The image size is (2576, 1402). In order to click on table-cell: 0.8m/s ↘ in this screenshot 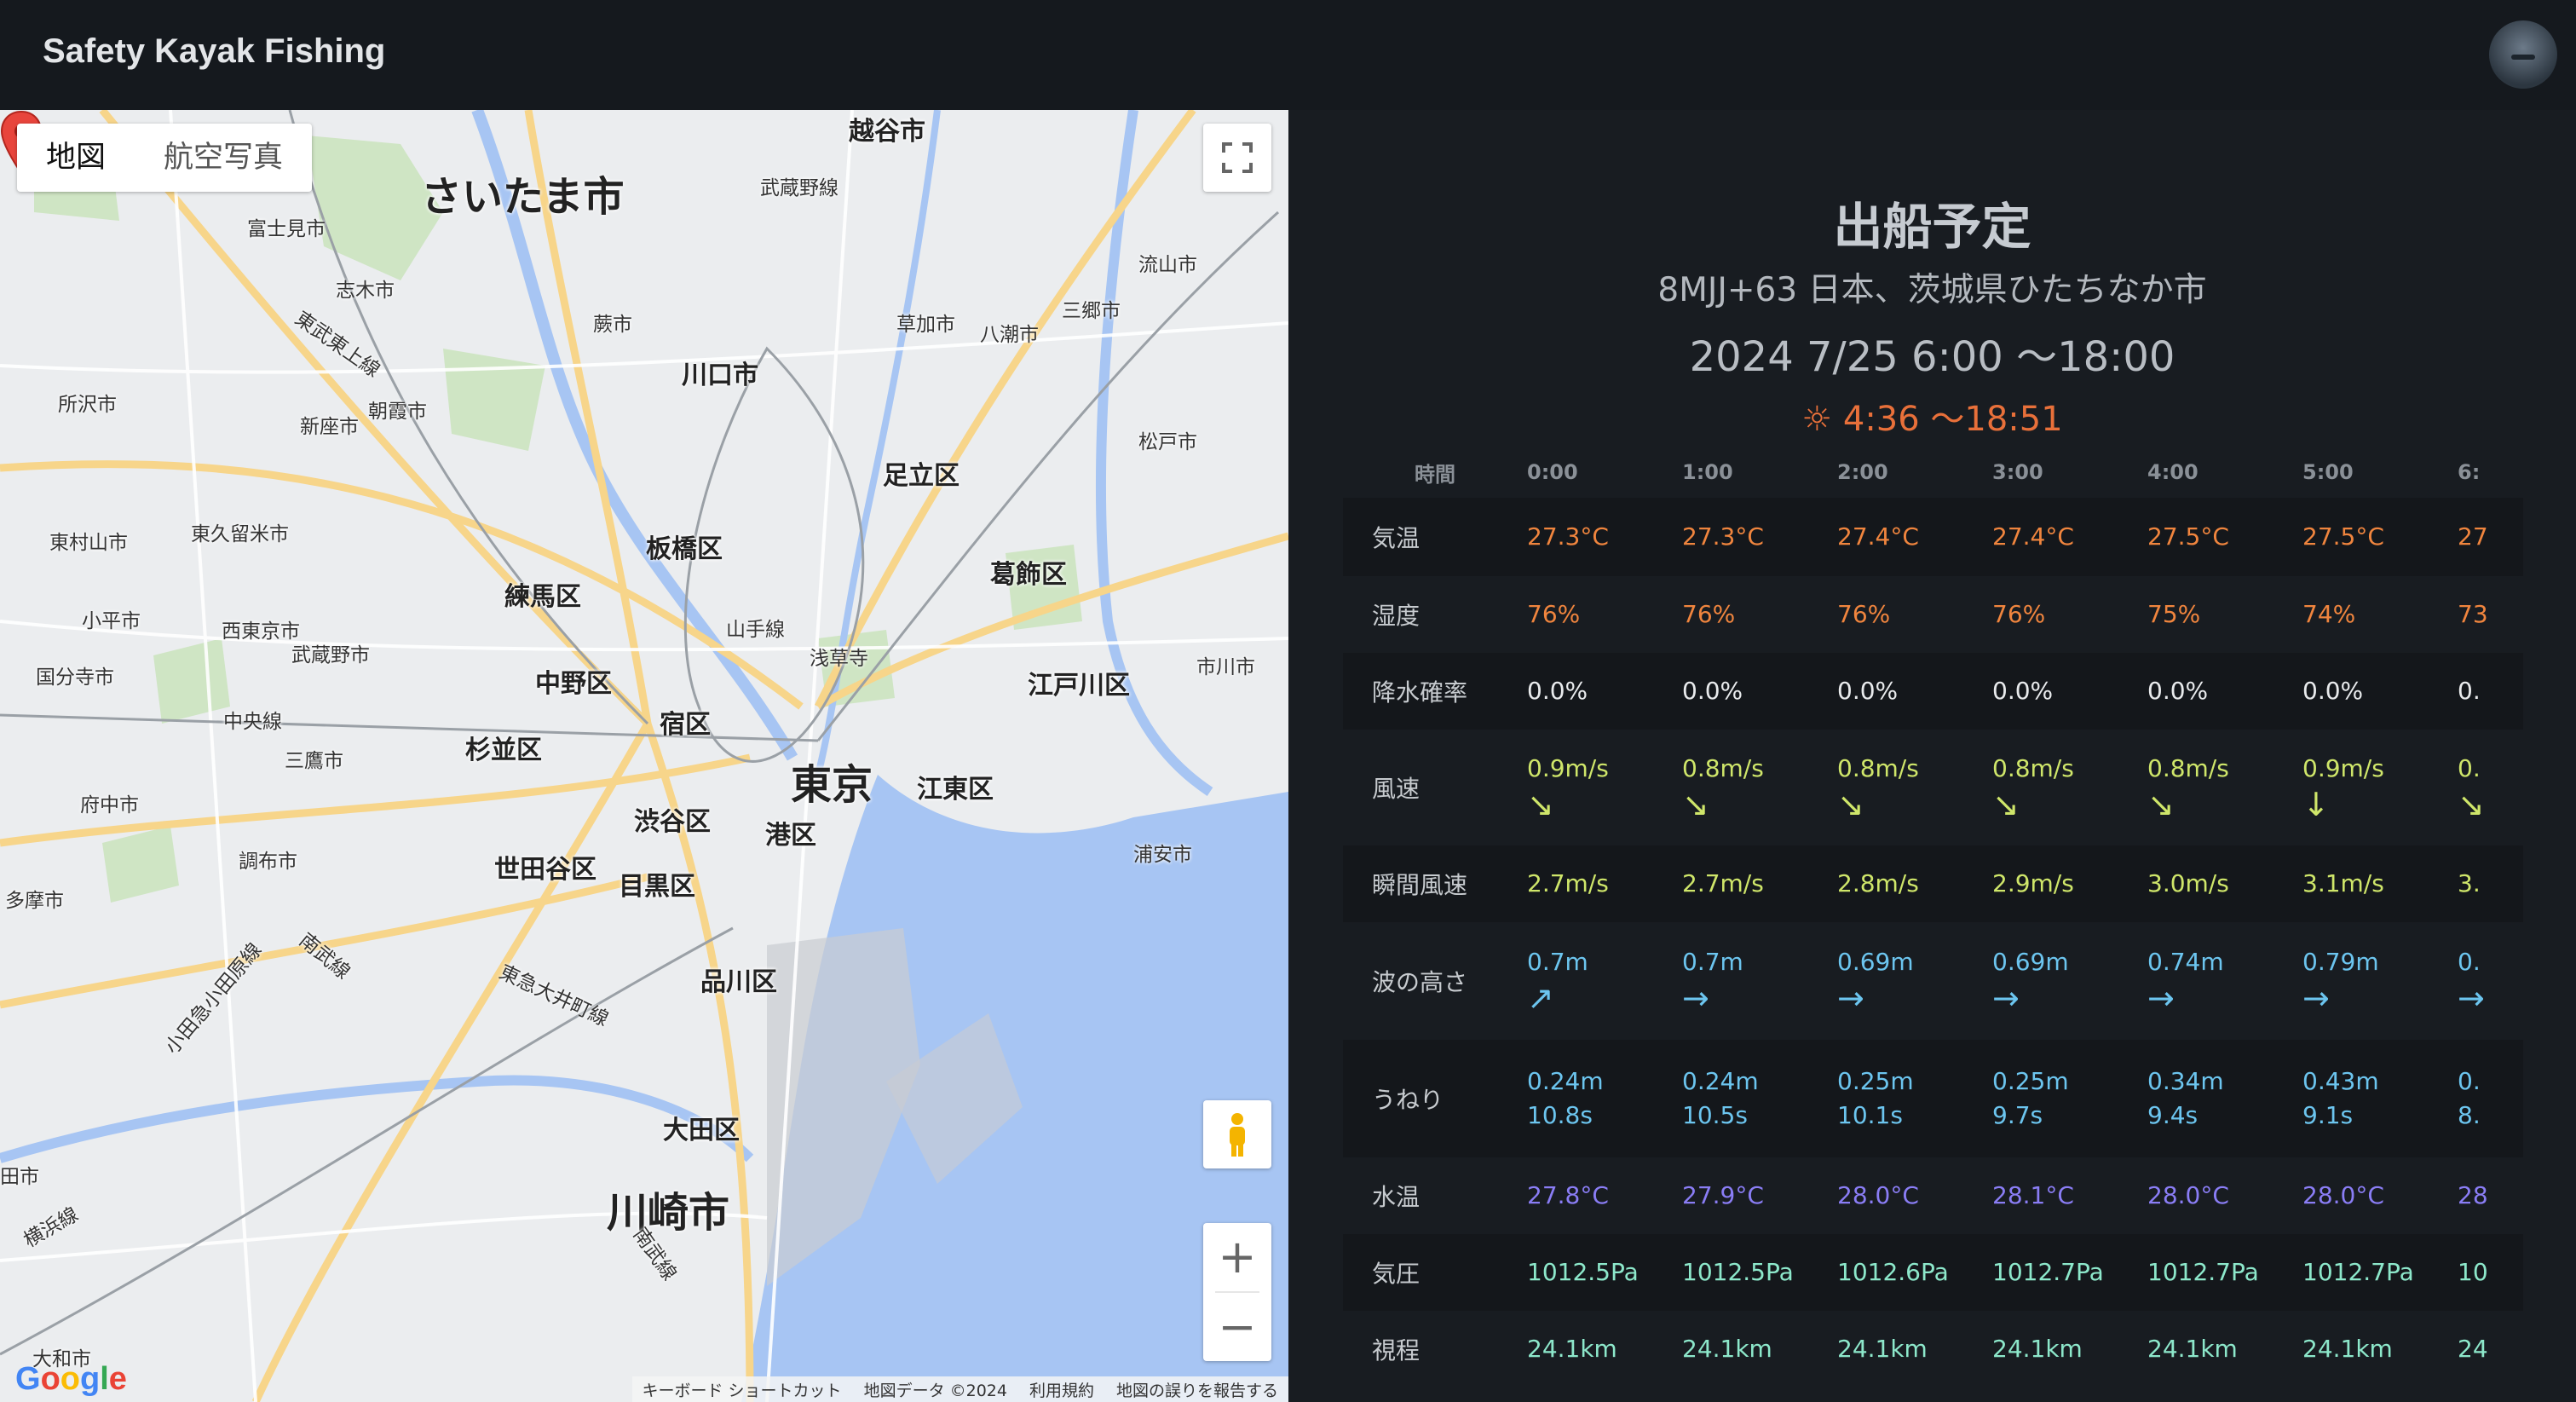, I will do `click(2224, 787)`.